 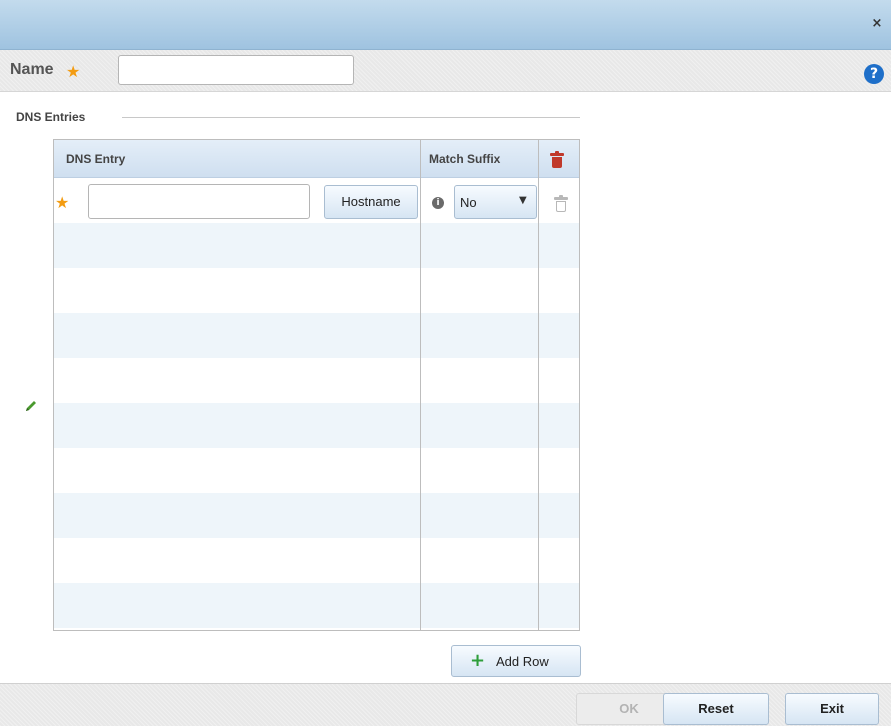 What do you see at coordinates (371, 202) in the screenshot?
I see `hostname-button: Hostname` at bounding box center [371, 202].